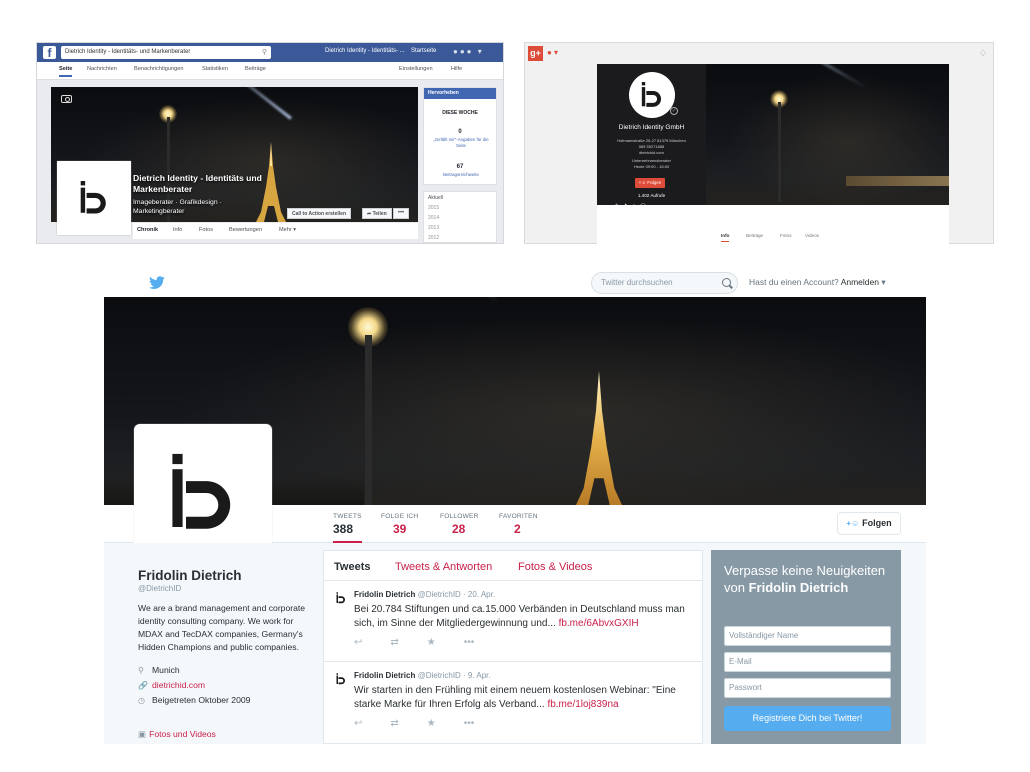 This screenshot has width=1030, height=772. I want to click on follow-button: +☺ Folgen, so click(869, 523).